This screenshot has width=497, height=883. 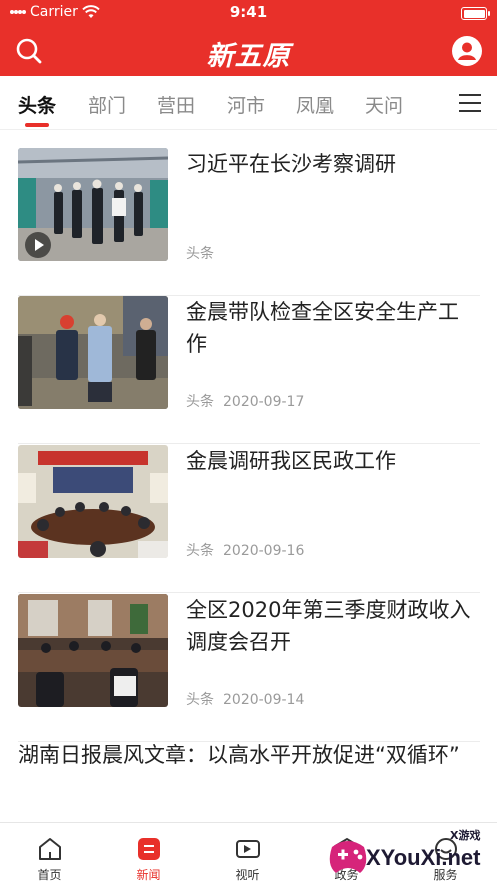 I want to click on tab-yingtian: 营田, so click(x=176, y=104).